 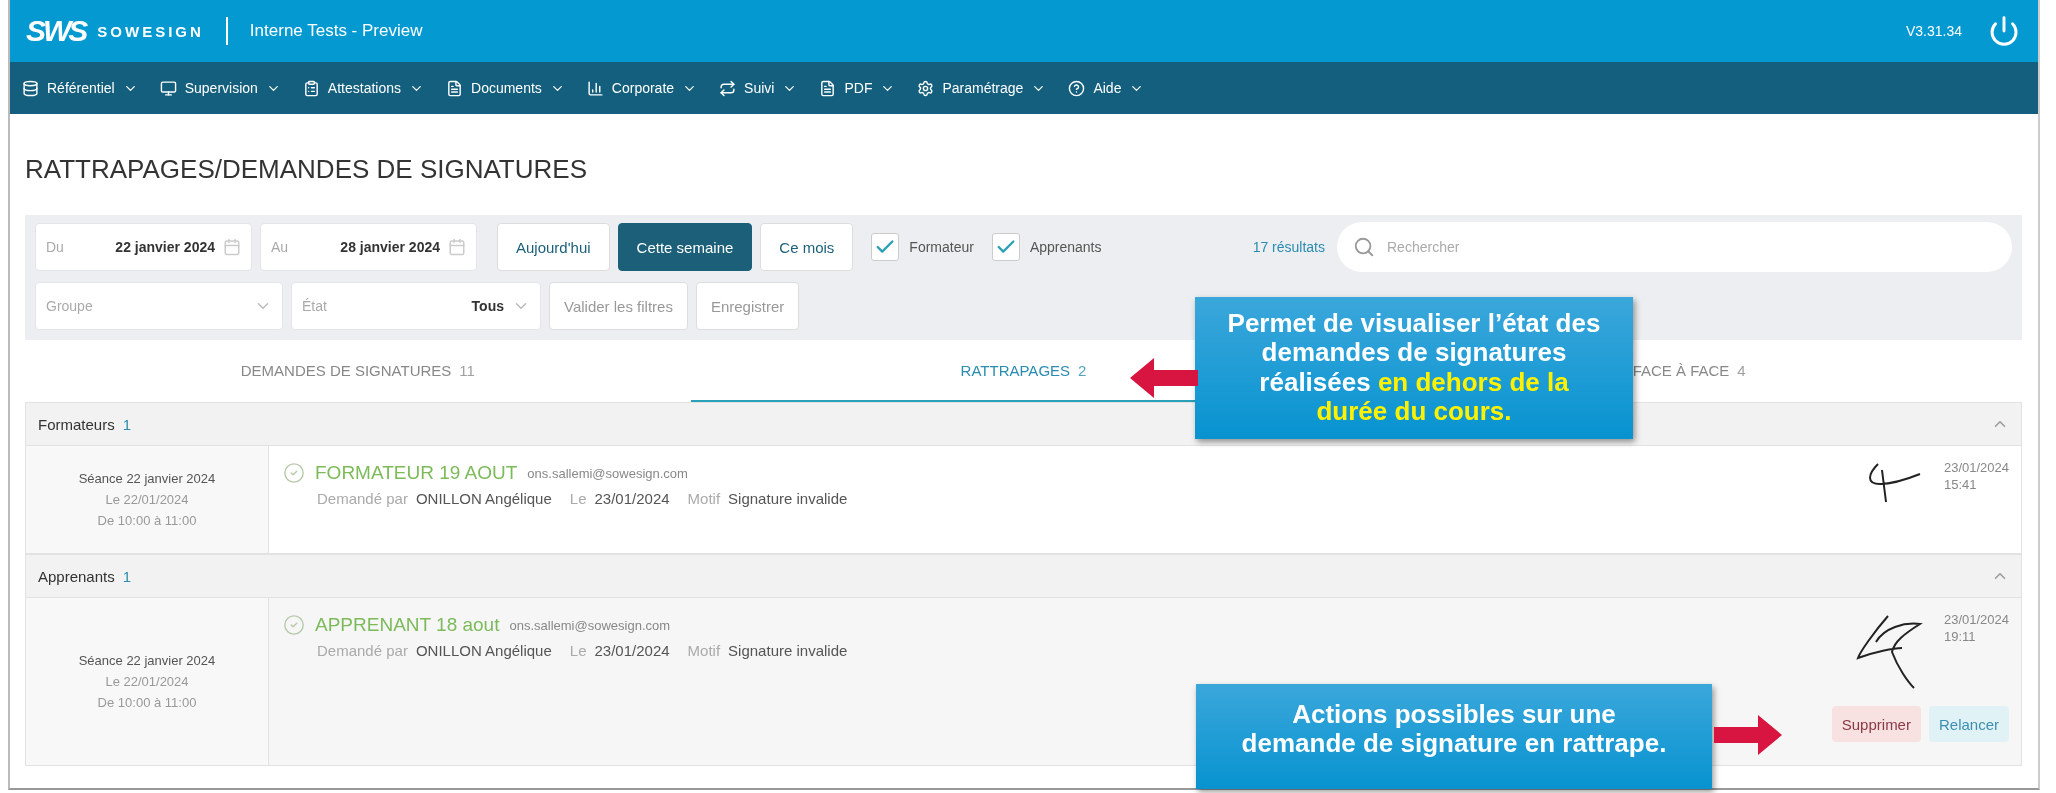 I want to click on tab: DEMANDES DE SIGNATURES 11, so click(x=358, y=371).